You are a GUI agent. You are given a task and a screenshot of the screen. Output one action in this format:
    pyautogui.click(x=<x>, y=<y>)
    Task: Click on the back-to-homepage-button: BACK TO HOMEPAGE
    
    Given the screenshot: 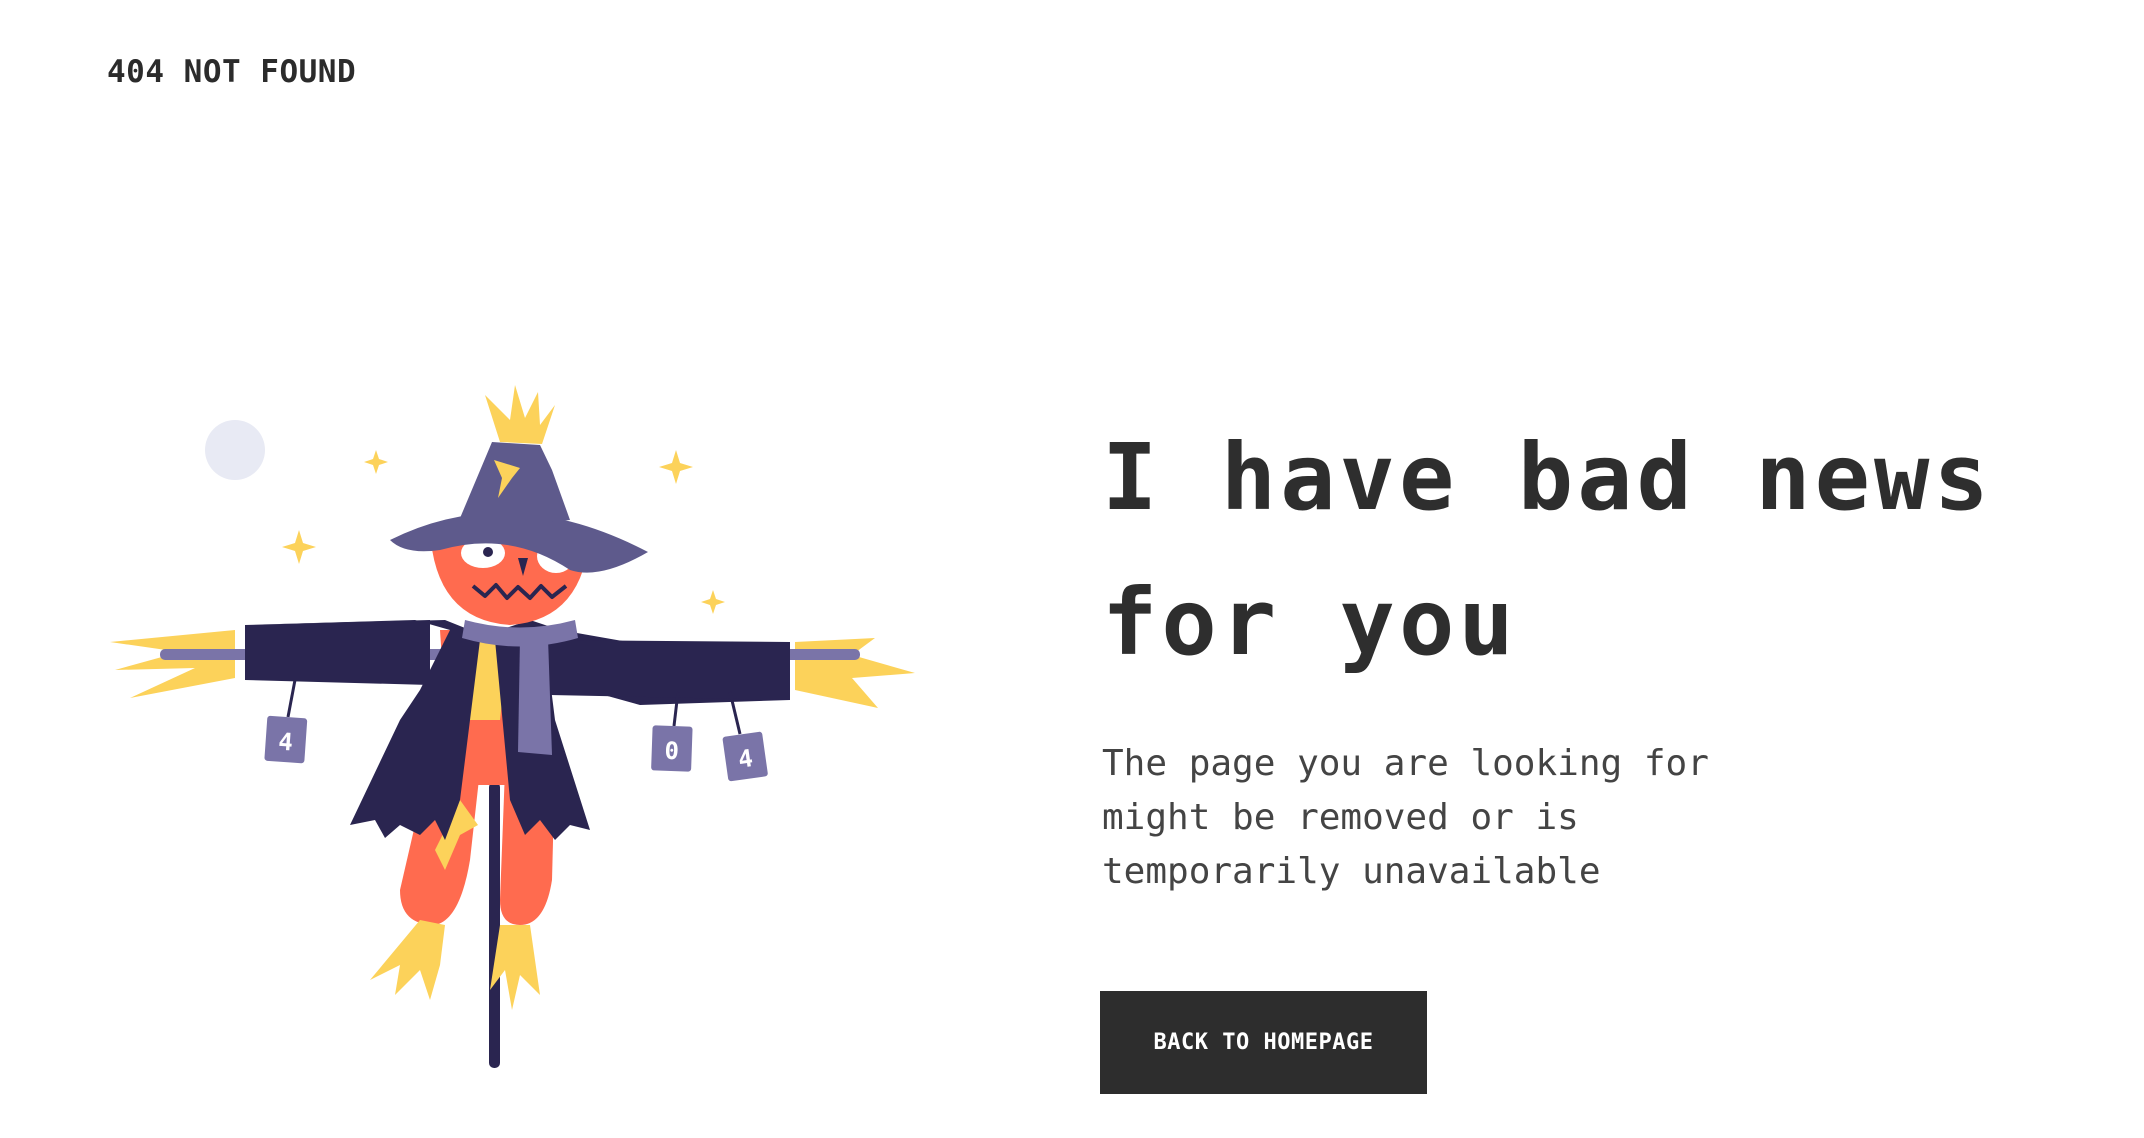 What is the action you would take?
    pyautogui.click(x=1263, y=1042)
    